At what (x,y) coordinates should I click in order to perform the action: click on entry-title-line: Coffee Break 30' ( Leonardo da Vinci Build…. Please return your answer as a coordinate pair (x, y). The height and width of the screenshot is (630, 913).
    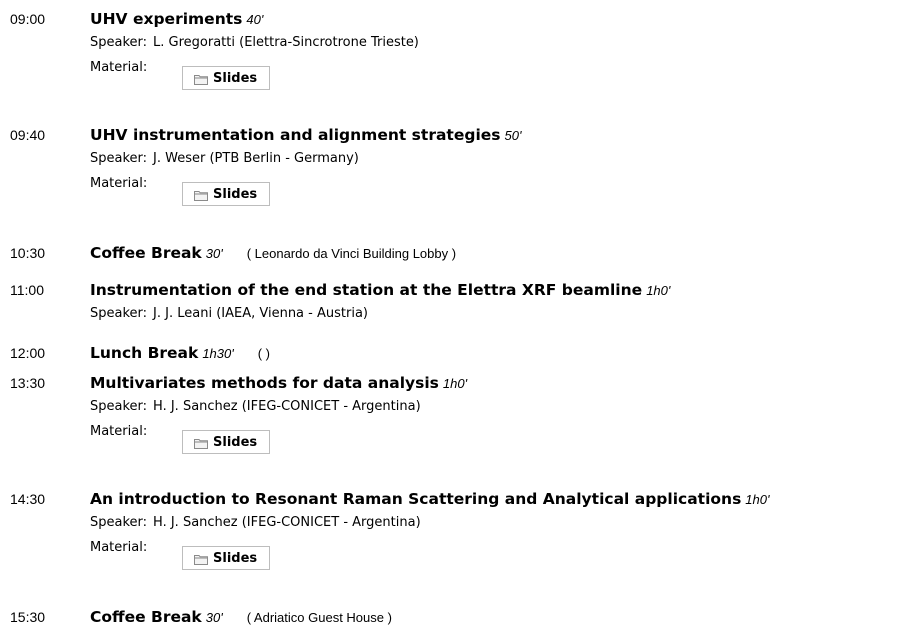
    Looking at the image, I should click on (273, 253).